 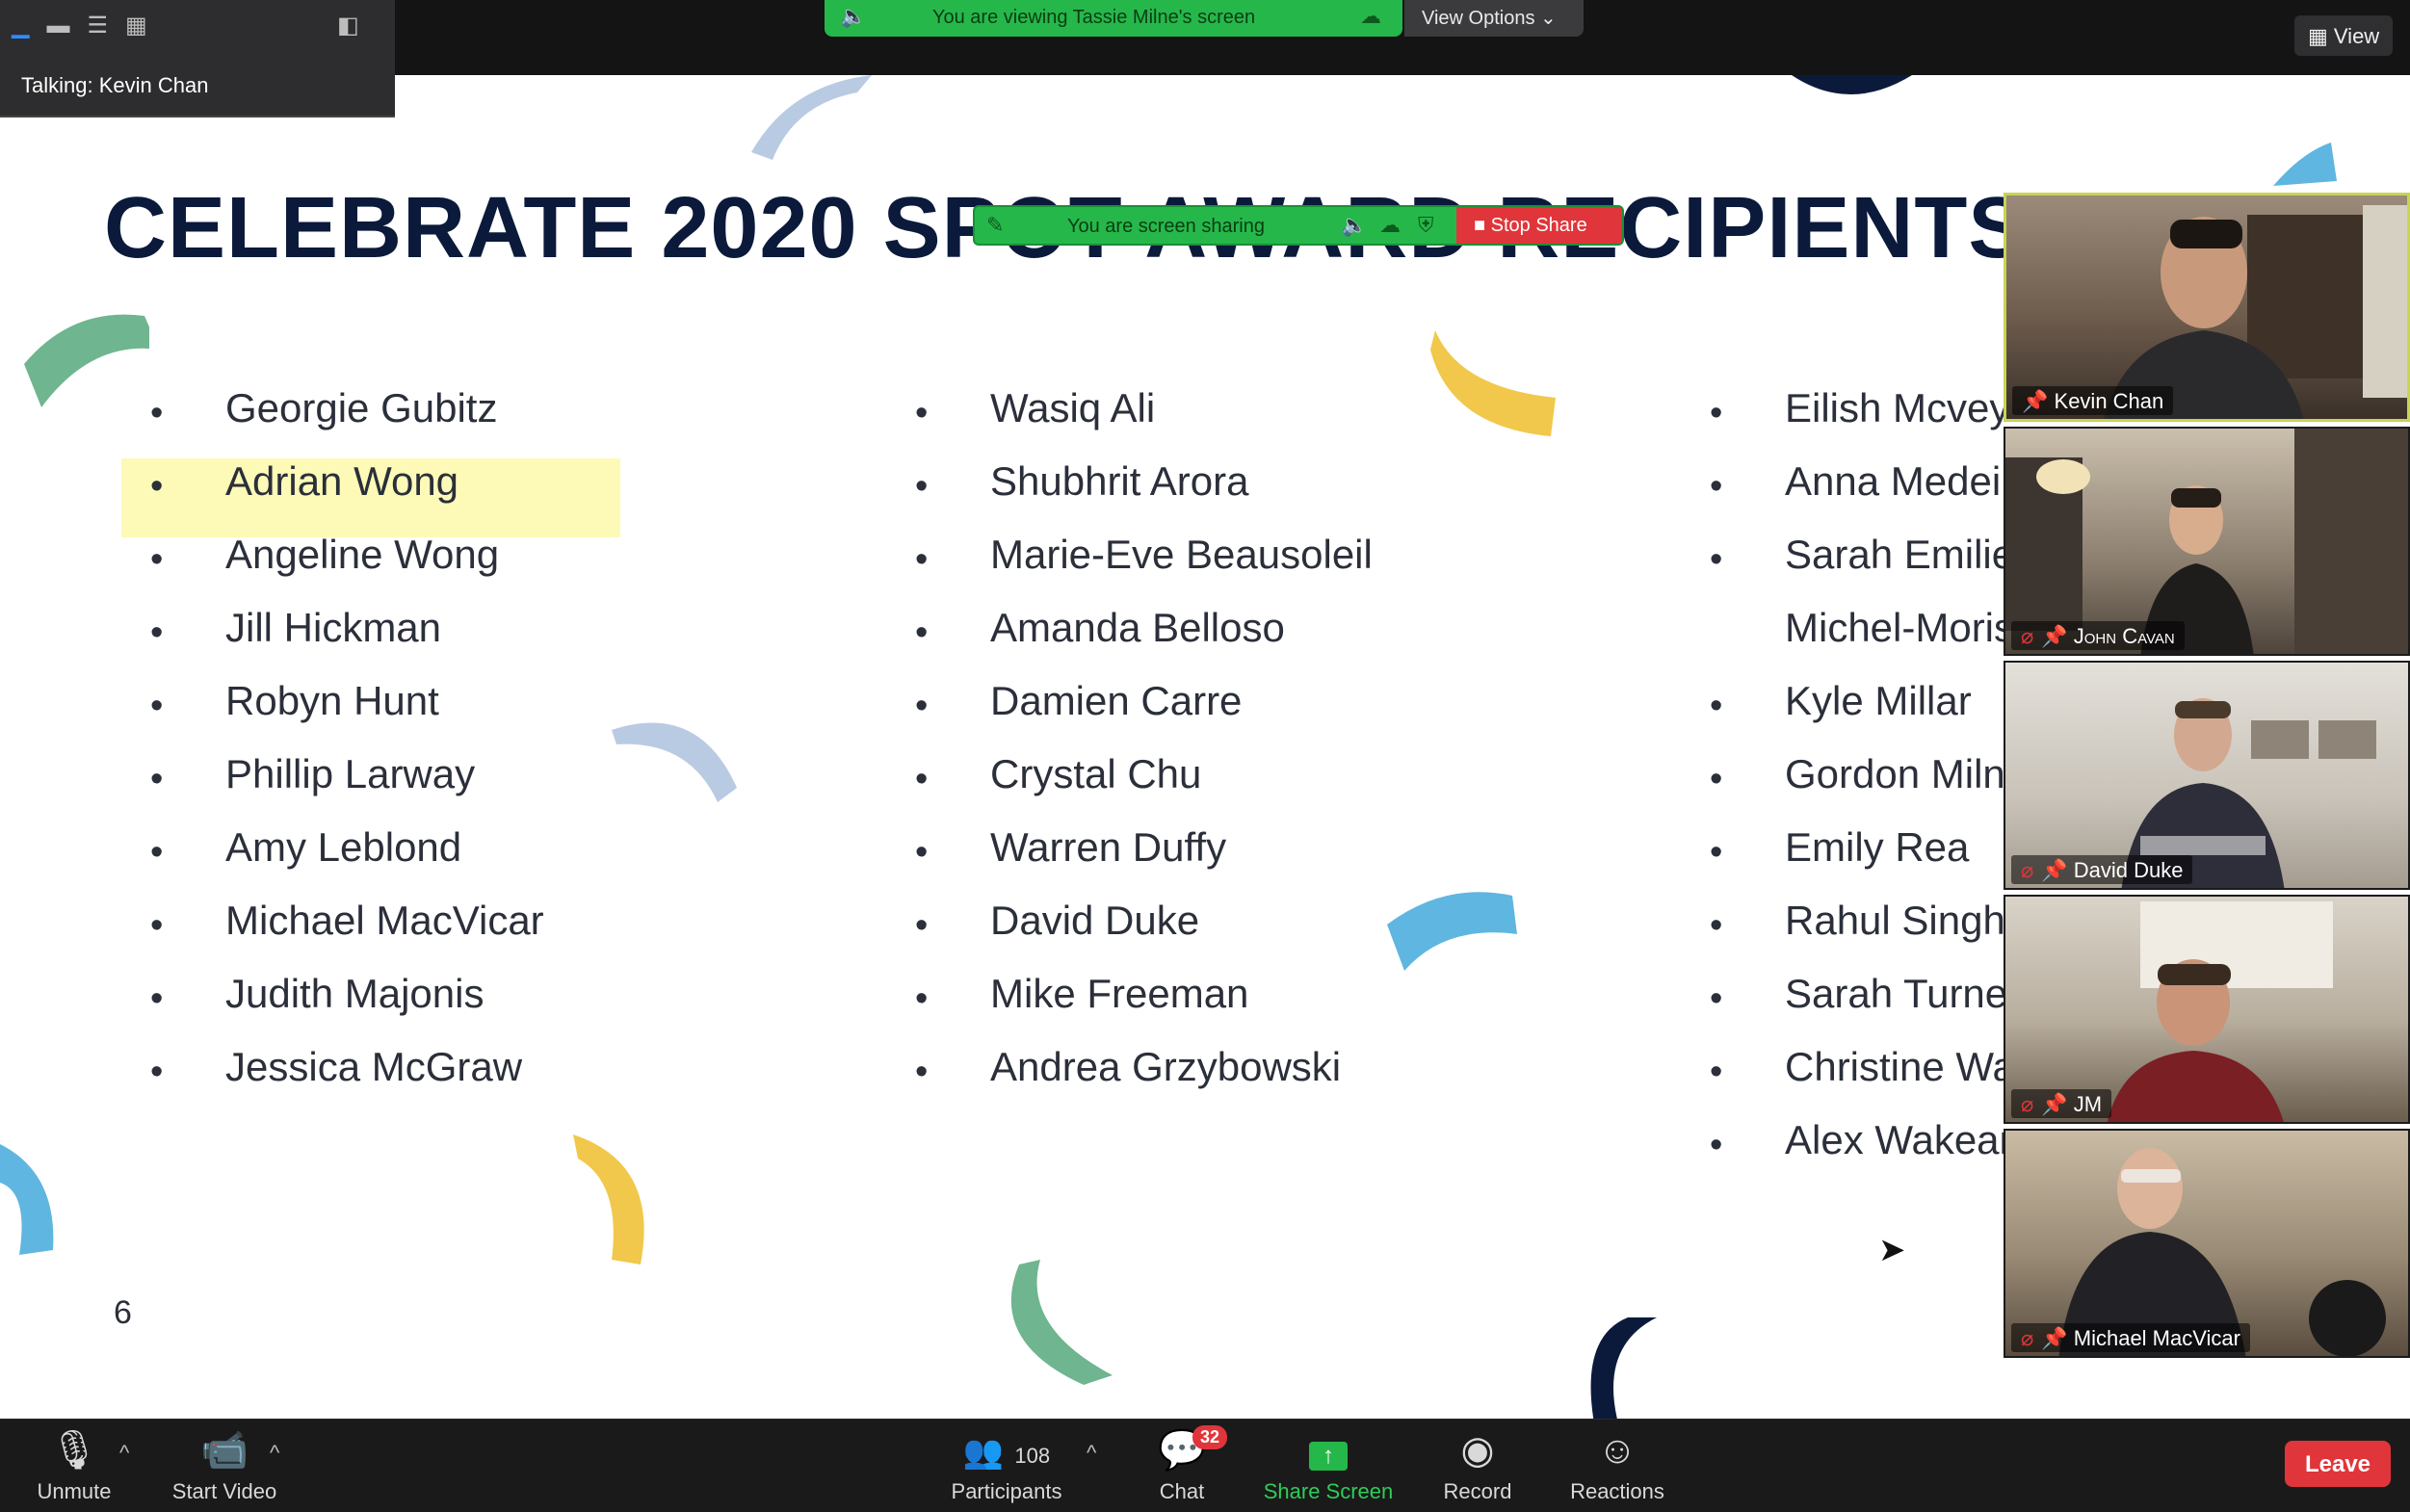 What do you see at coordinates (1007, 1491) in the screenshot?
I see `participants-label: Participants` at bounding box center [1007, 1491].